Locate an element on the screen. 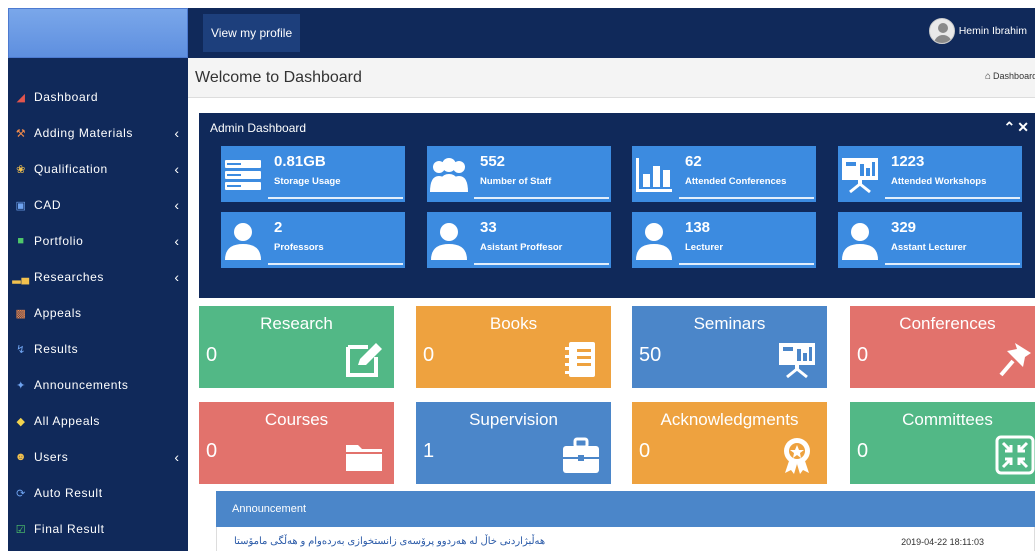 The height and width of the screenshot is (551, 1035). sidebar-item-label: Dashboard is located at coordinates (66, 97).